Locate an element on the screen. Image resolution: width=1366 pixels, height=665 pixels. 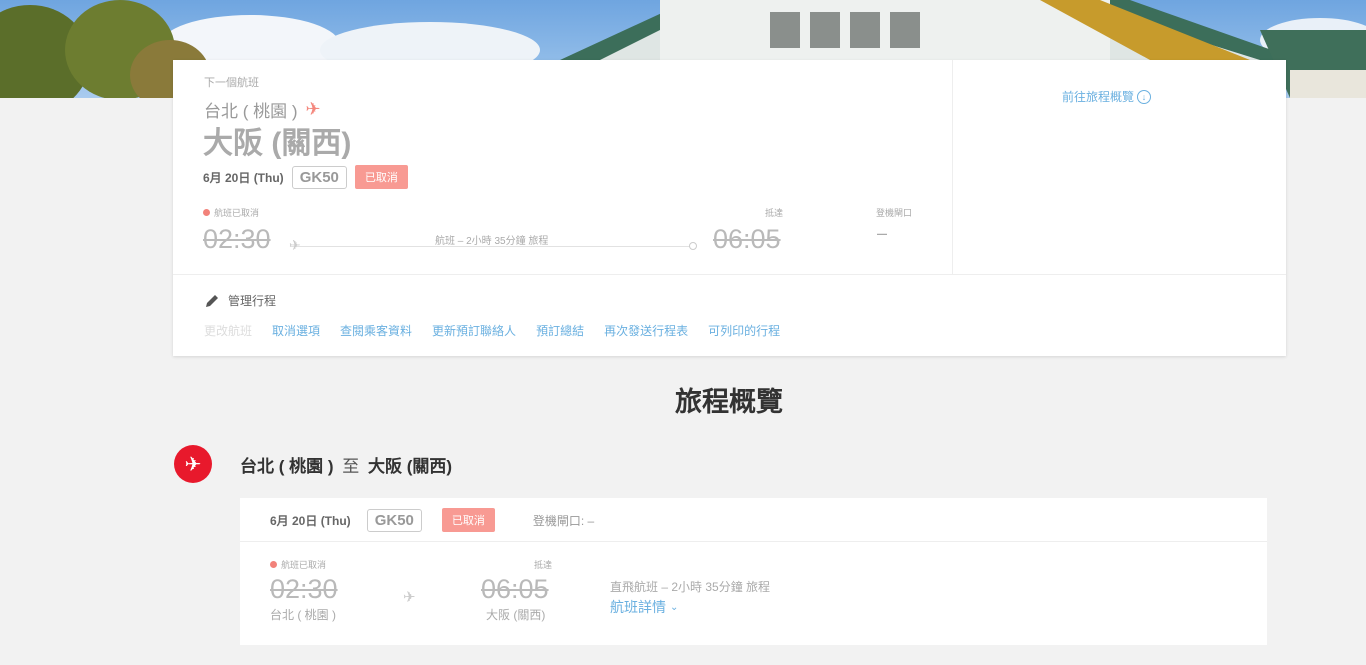
chevron-down-icon: ⌄ is located at coordinates (674, 607).